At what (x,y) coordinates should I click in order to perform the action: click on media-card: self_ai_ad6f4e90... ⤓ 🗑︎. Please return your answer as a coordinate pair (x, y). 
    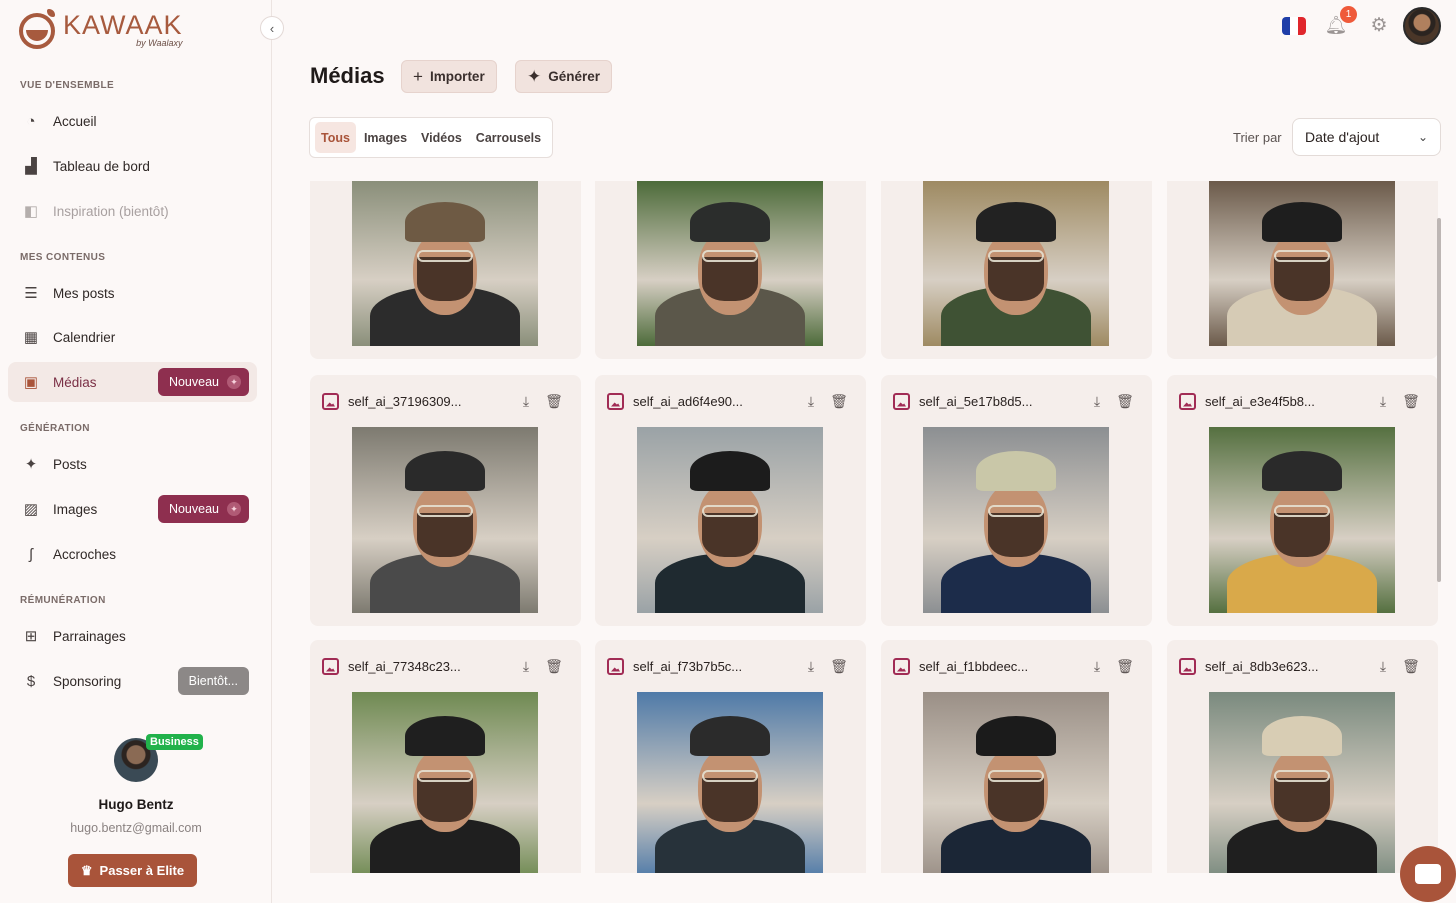
    Looking at the image, I should click on (730, 500).